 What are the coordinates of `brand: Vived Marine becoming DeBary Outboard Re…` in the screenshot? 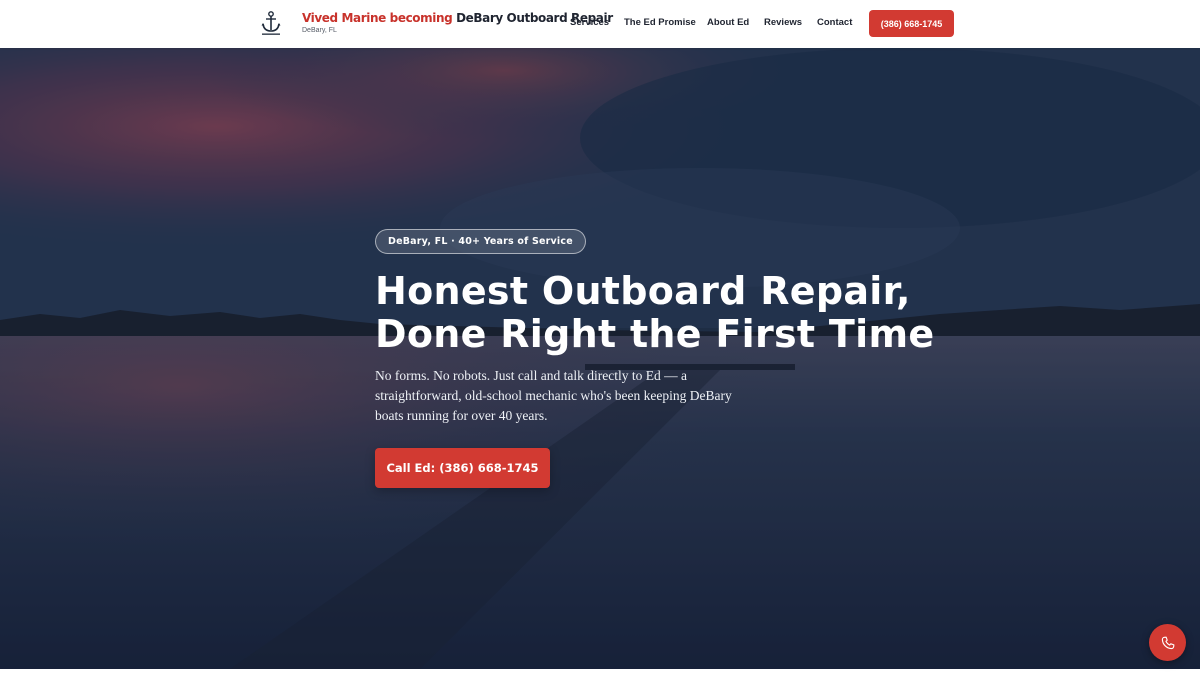 It's located at (457, 22).